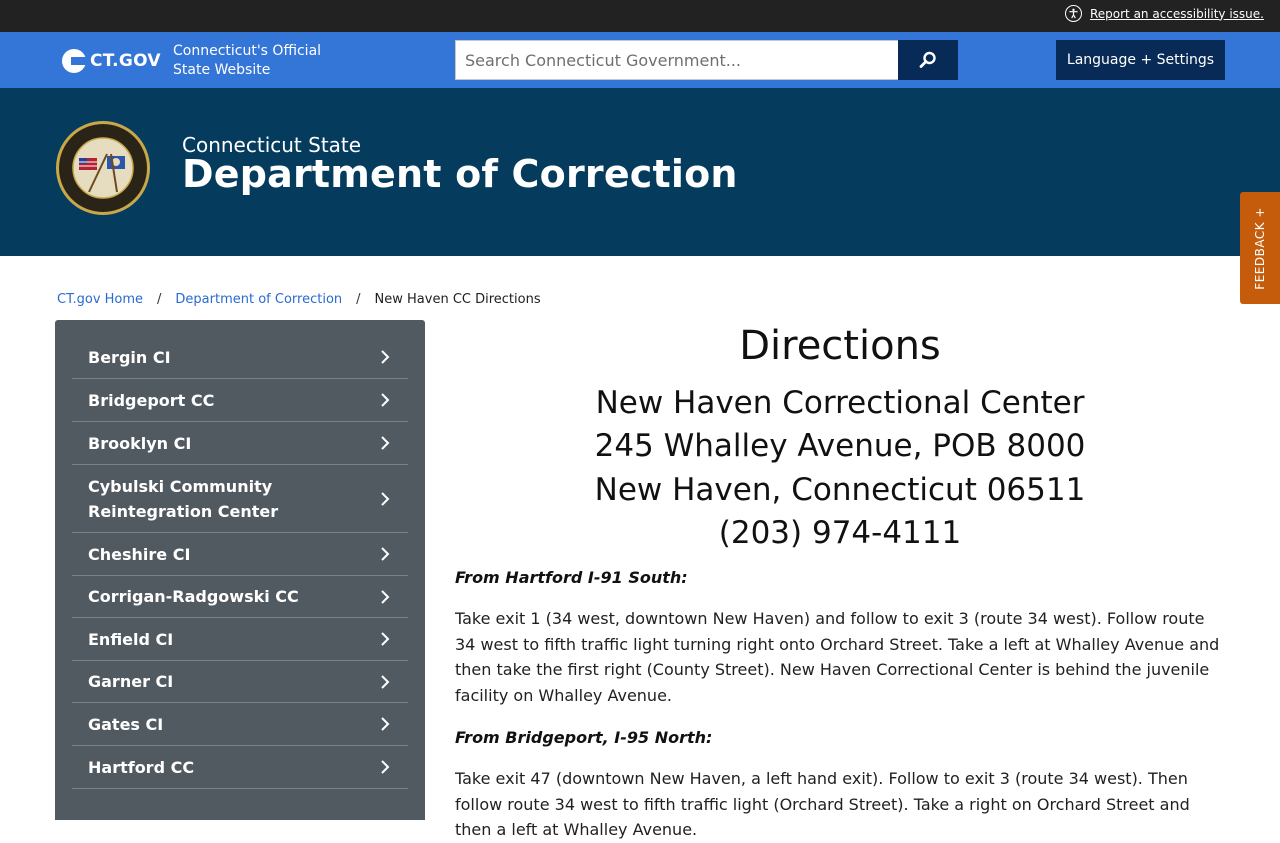 This screenshot has width=1280, height=843. I want to click on utility-bar: Report an accessibility issue., so click(640, 16).